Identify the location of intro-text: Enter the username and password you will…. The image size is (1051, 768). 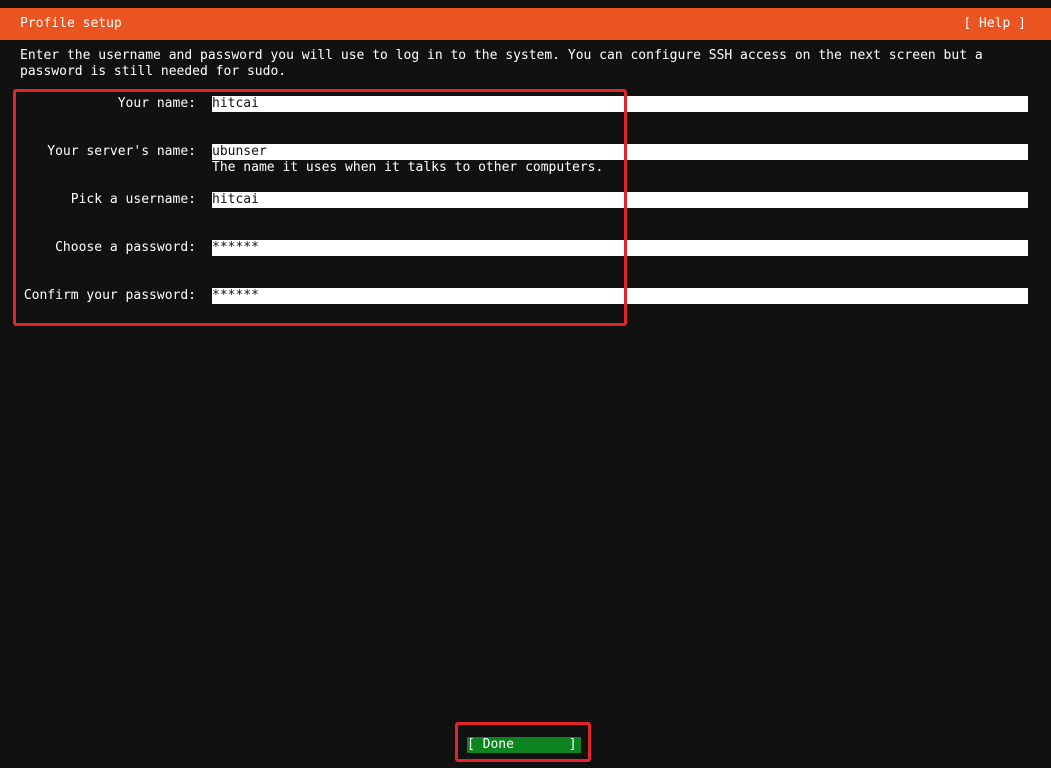
(501, 63).